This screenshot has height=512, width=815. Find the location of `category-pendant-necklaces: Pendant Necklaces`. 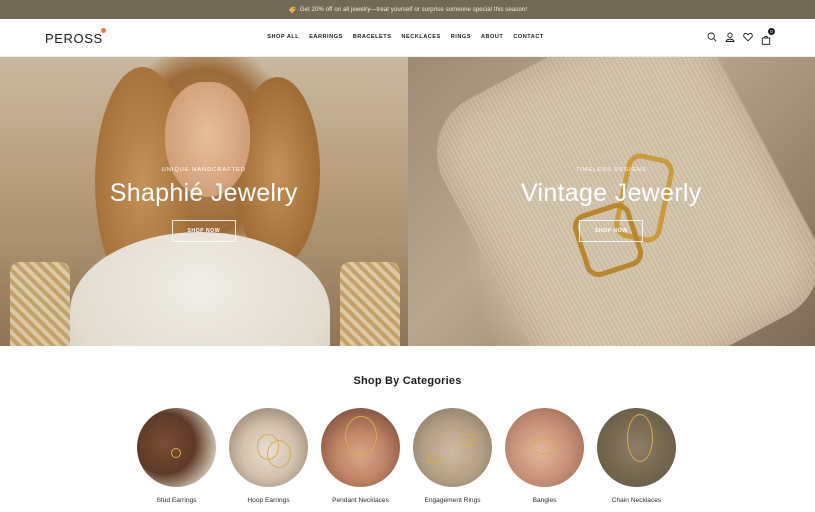

category-pendant-necklaces: Pendant Necklaces is located at coordinates (360, 456).